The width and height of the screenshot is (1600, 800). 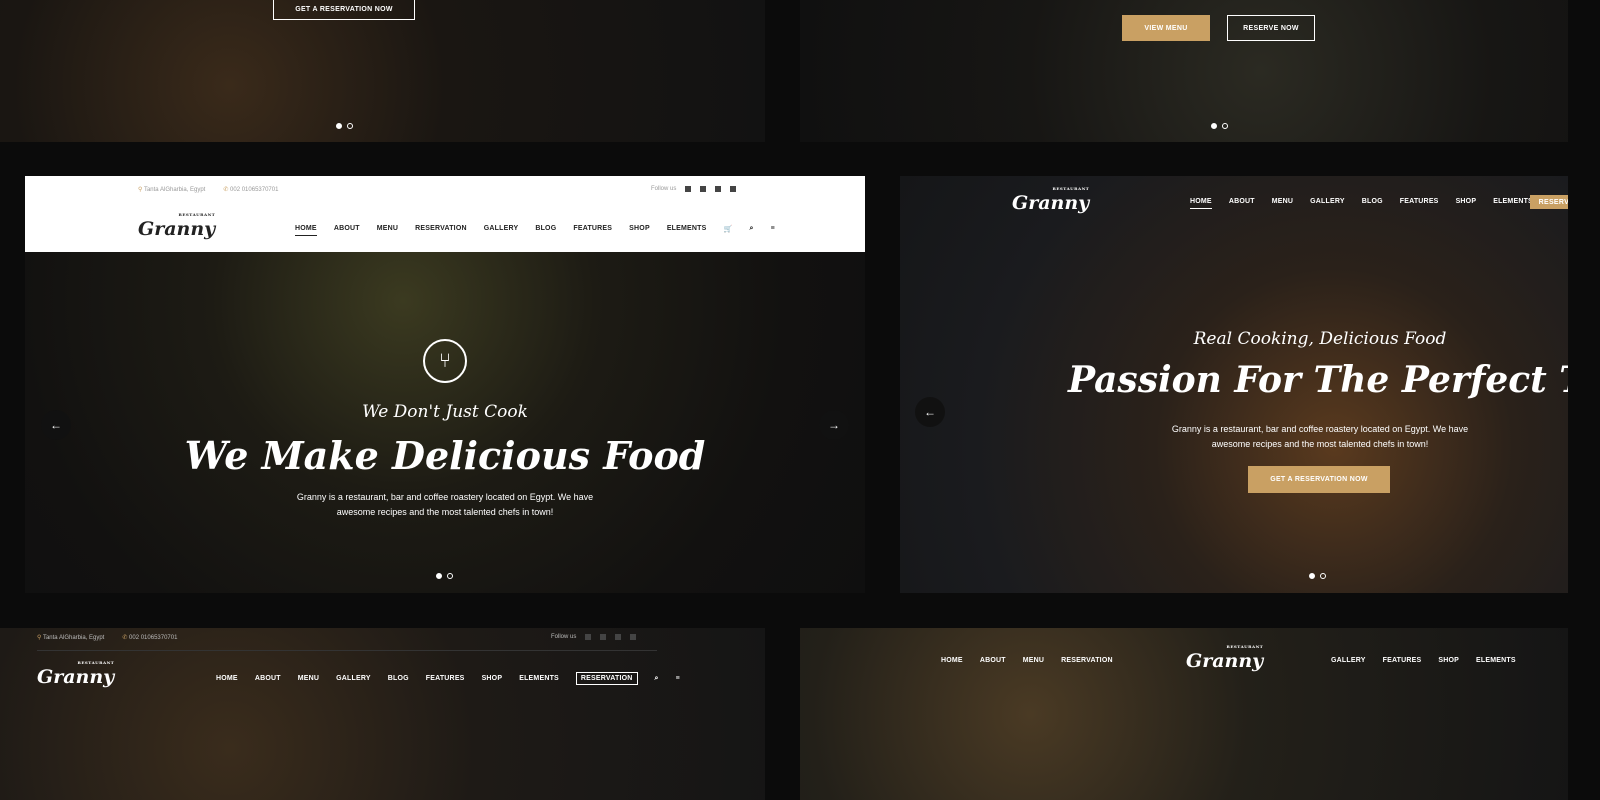 I want to click on phone: ✆ 002 01065370701, so click(x=251, y=190).